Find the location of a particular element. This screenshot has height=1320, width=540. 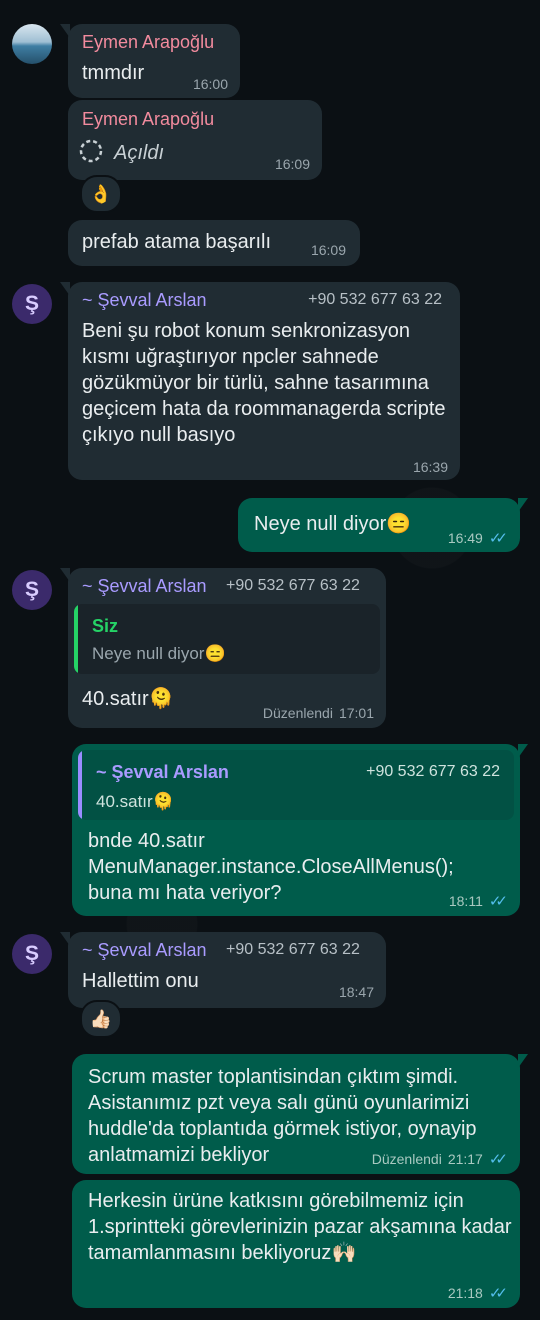

message-bubble-outgoing: Neye null diyor😑 16:49 ✓✓ is located at coordinates (383, 525).